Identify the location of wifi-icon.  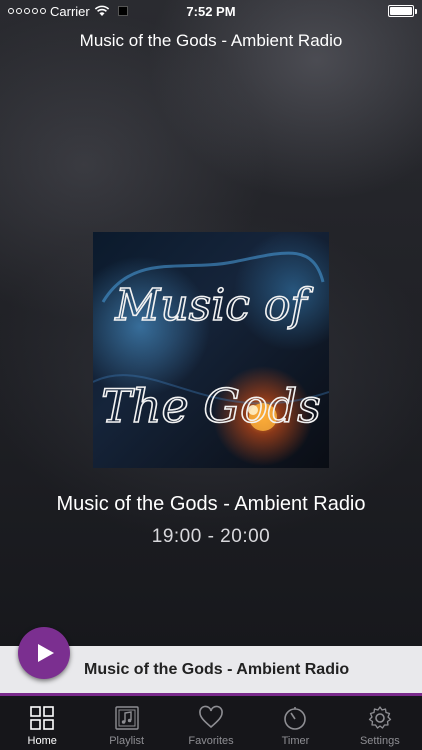
(101, 10).